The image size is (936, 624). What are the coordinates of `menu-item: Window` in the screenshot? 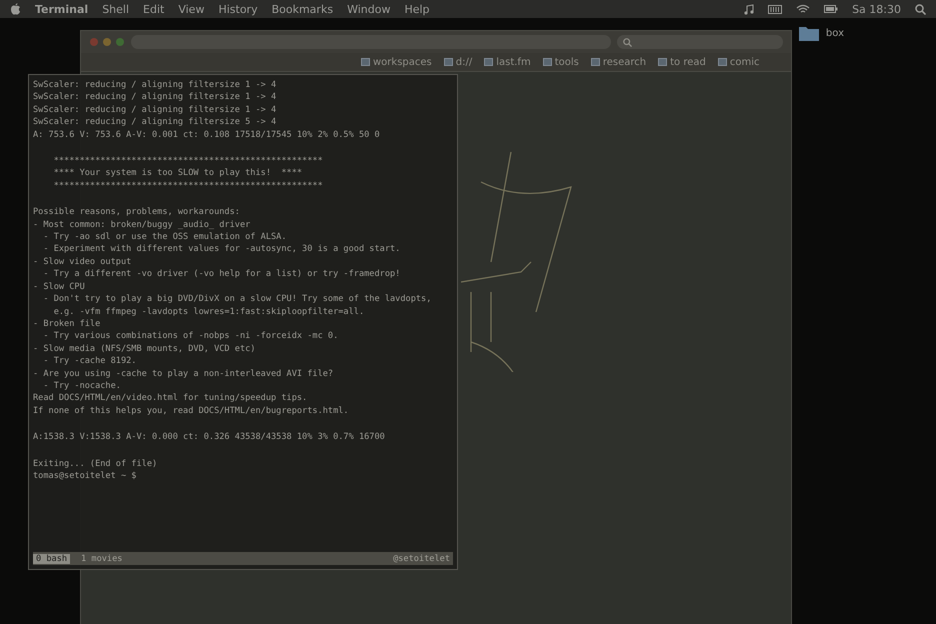 It's located at (368, 9).